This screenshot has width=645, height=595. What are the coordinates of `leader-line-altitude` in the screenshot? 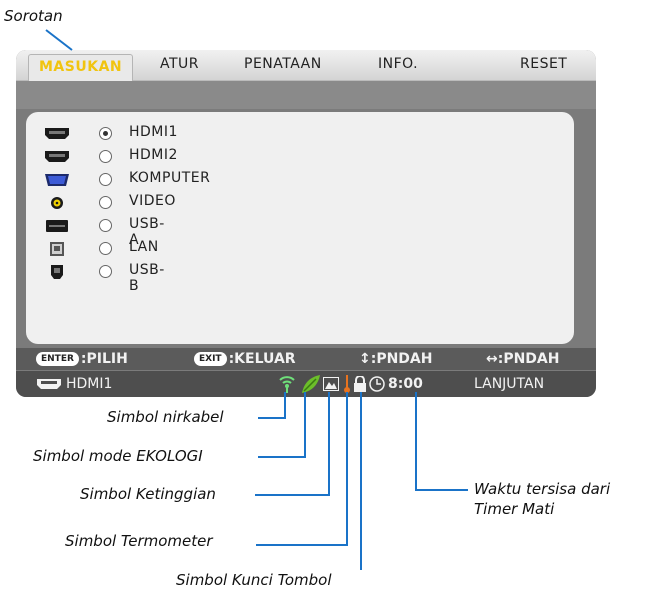 It's located at (292, 444).